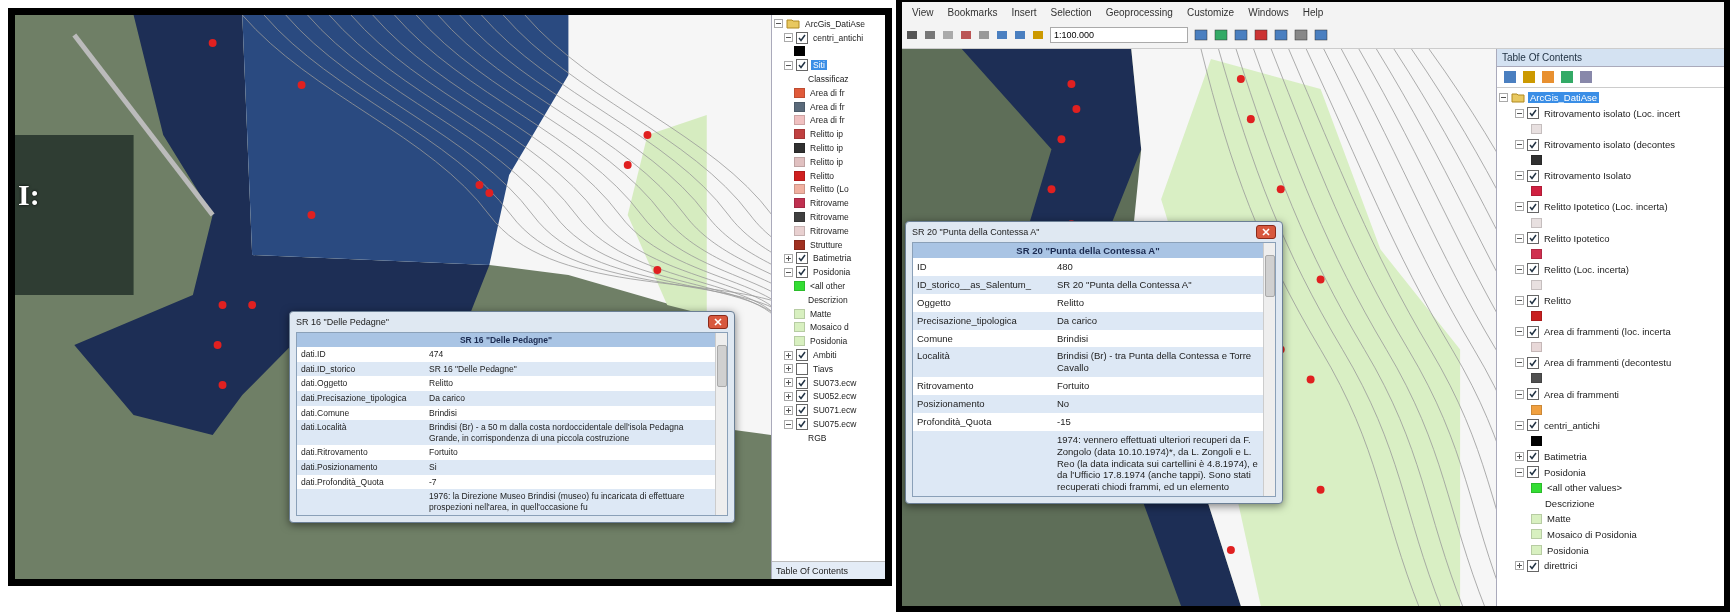  What do you see at coordinates (1557, 300) in the screenshot?
I see `layer-name: Relitto` at bounding box center [1557, 300].